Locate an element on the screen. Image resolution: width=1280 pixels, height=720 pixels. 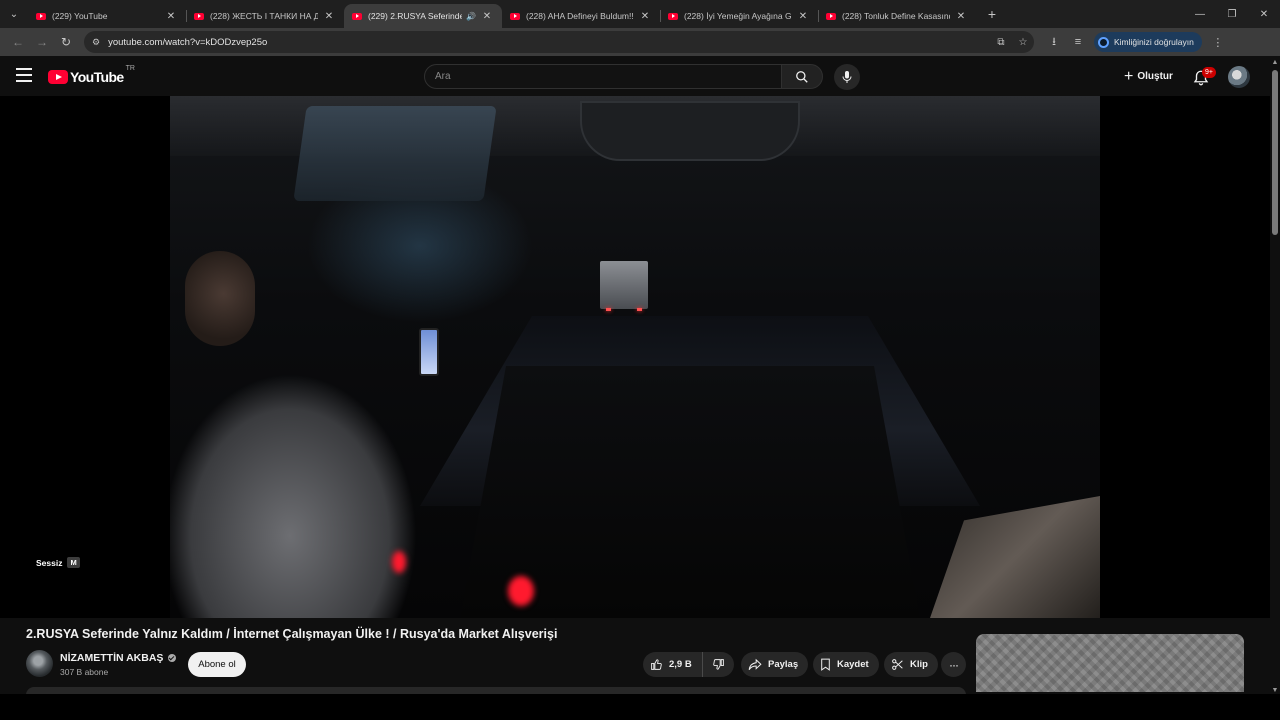
tab-title: (228) ЖЕСТЬ І ТАНКИ НА ДОР is located at coordinates (264, 16).